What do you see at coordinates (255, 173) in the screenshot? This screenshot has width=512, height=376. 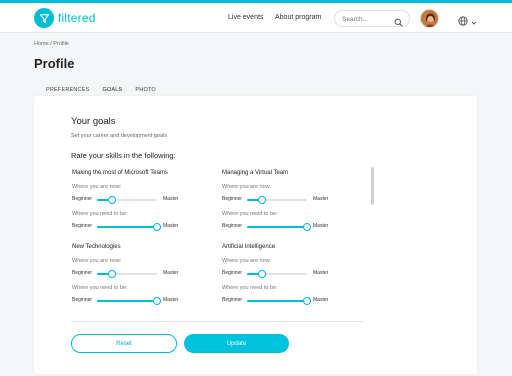 I see `skill-title: Managing a Virtual Team` at bounding box center [255, 173].